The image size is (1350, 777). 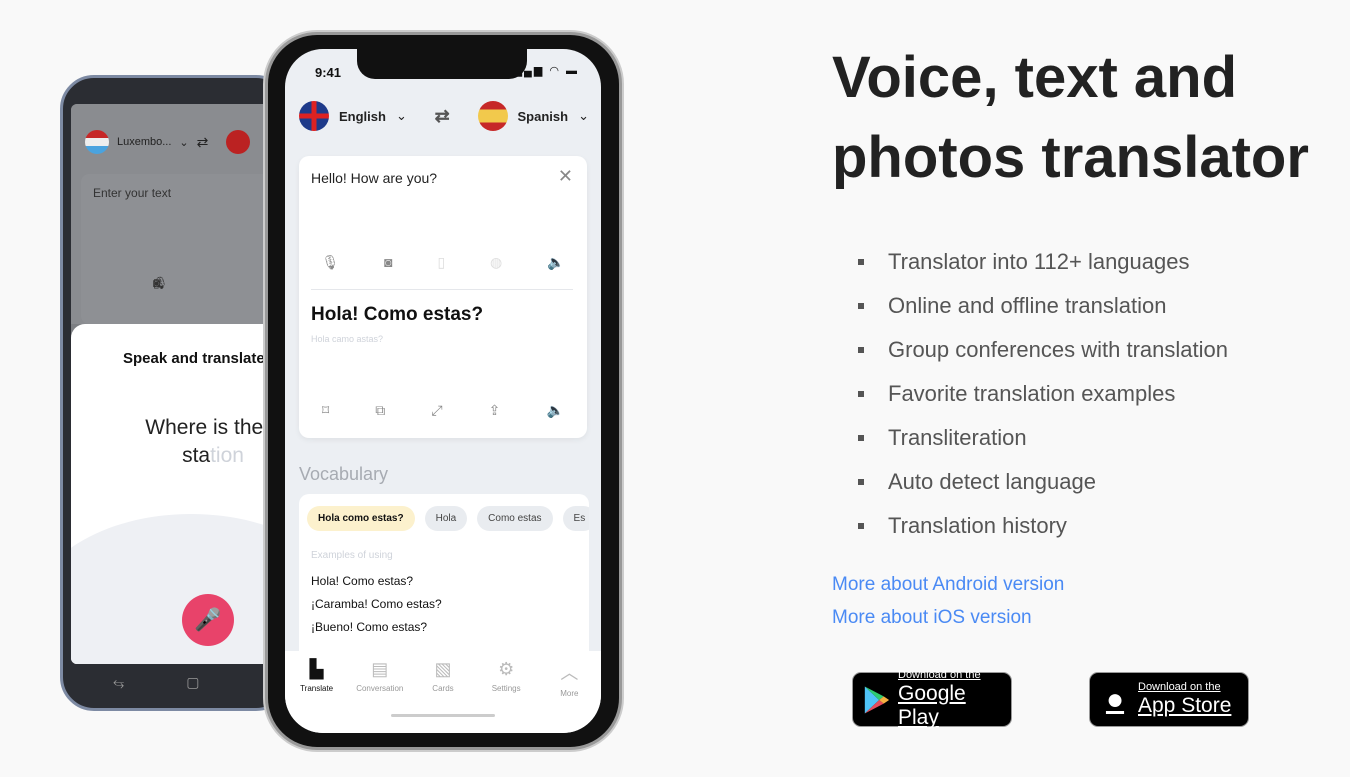 What do you see at coordinates (362, 581) in the screenshot?
I see `example-item: Hola! Como estas?` at bounding box center [362, 581].